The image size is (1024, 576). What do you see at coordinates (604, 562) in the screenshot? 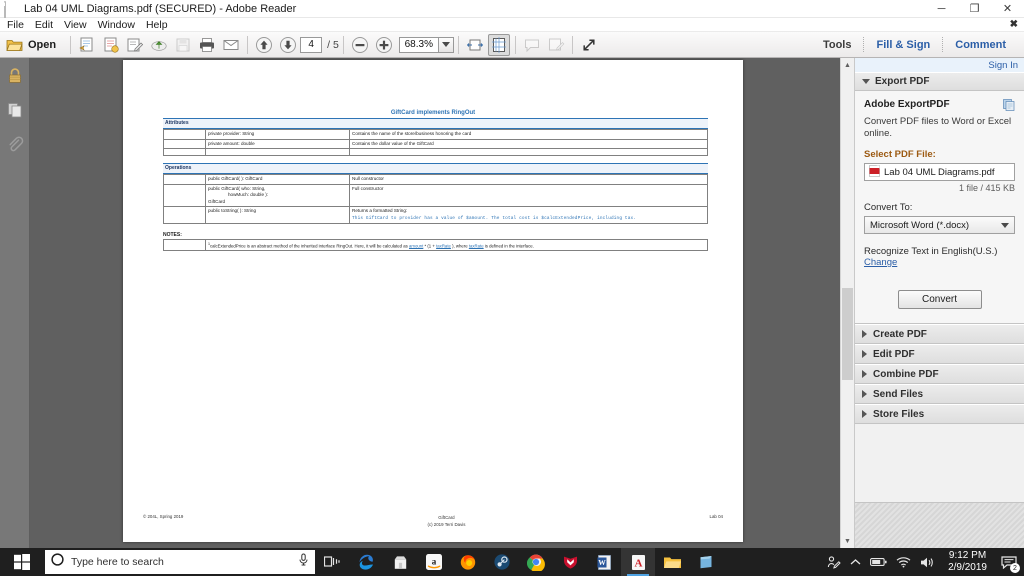
I see `word-icon: W` at bounding box center [604, 562].